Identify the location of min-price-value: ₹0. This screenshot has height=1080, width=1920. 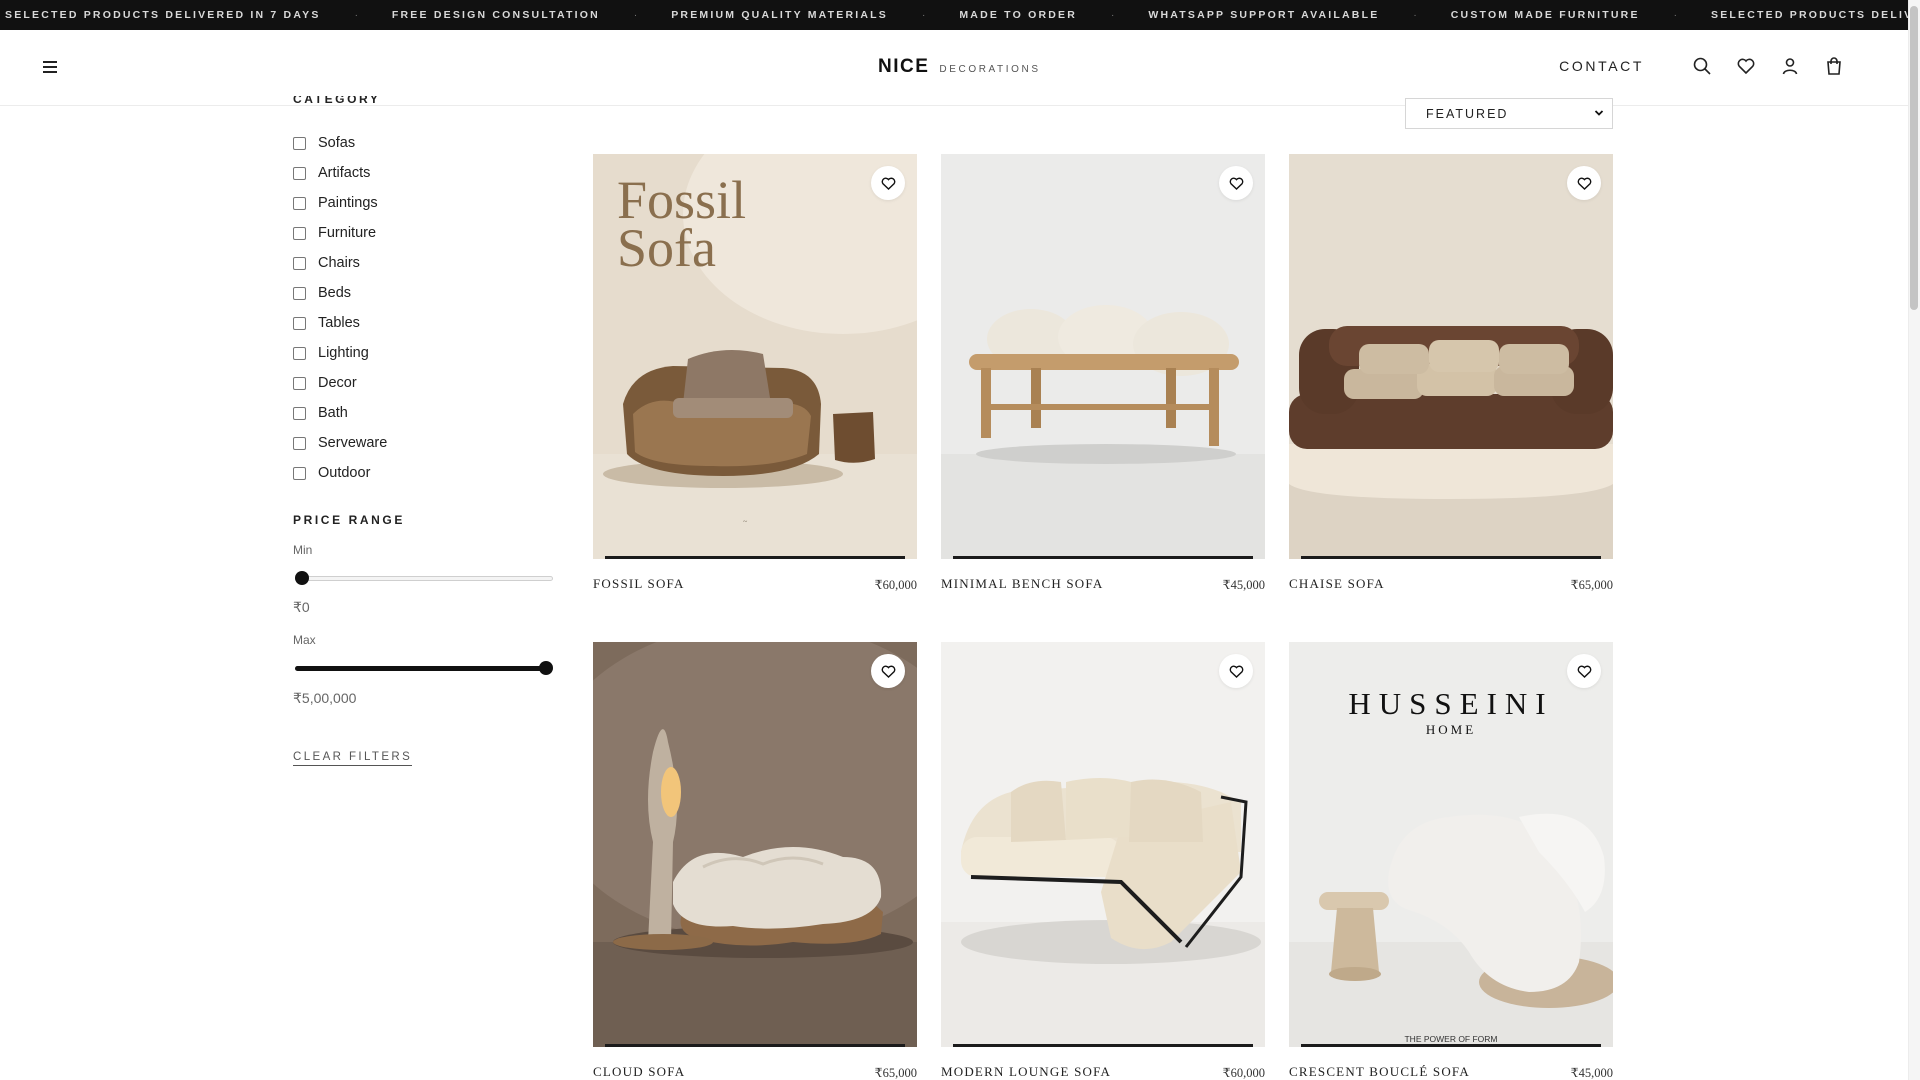
(301, 607).